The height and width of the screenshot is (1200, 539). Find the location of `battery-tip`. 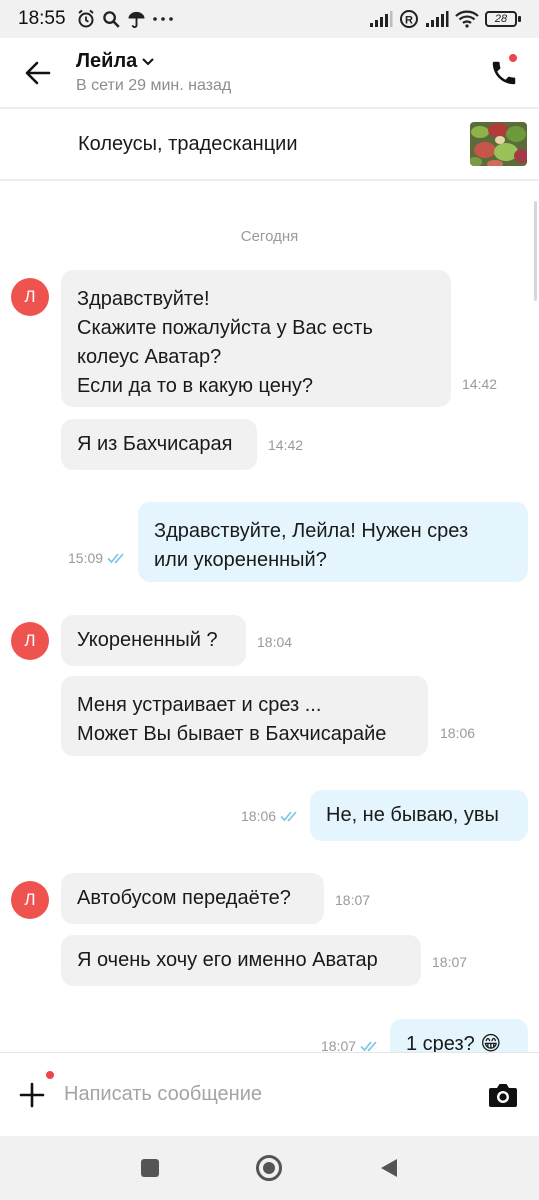

battery-tip is located at coordinates (519, 19).